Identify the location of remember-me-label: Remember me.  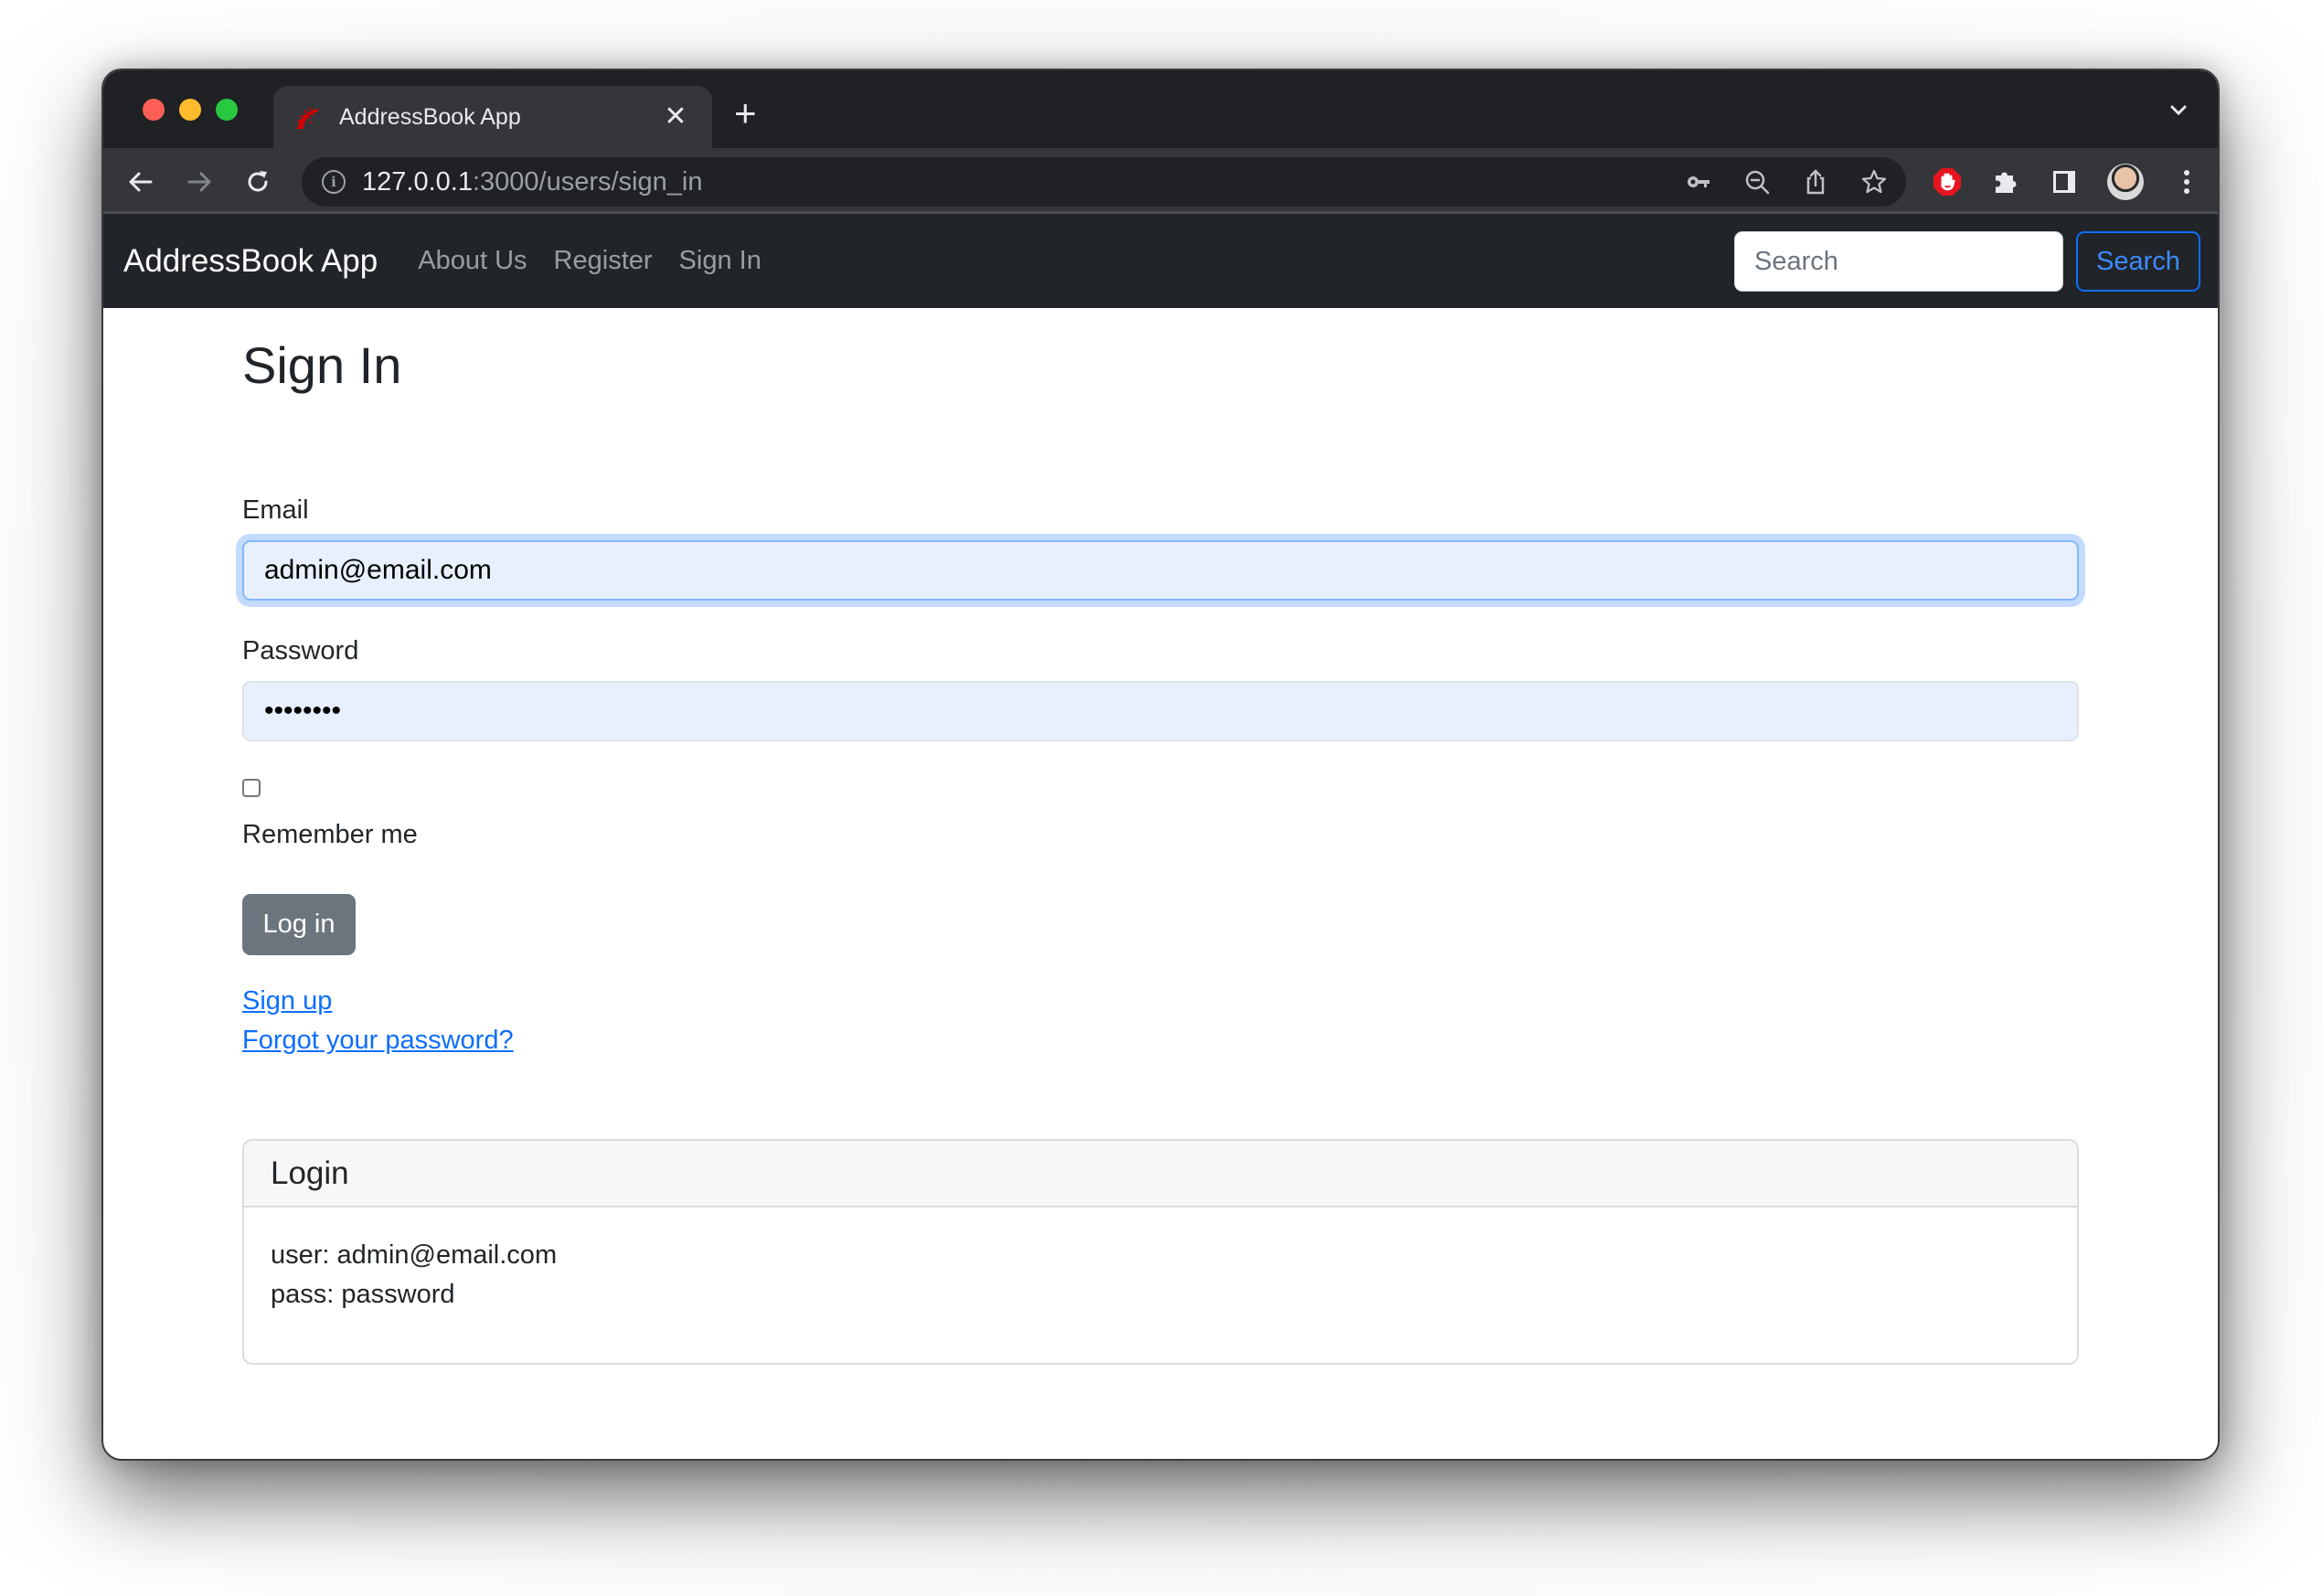
(330, 835).